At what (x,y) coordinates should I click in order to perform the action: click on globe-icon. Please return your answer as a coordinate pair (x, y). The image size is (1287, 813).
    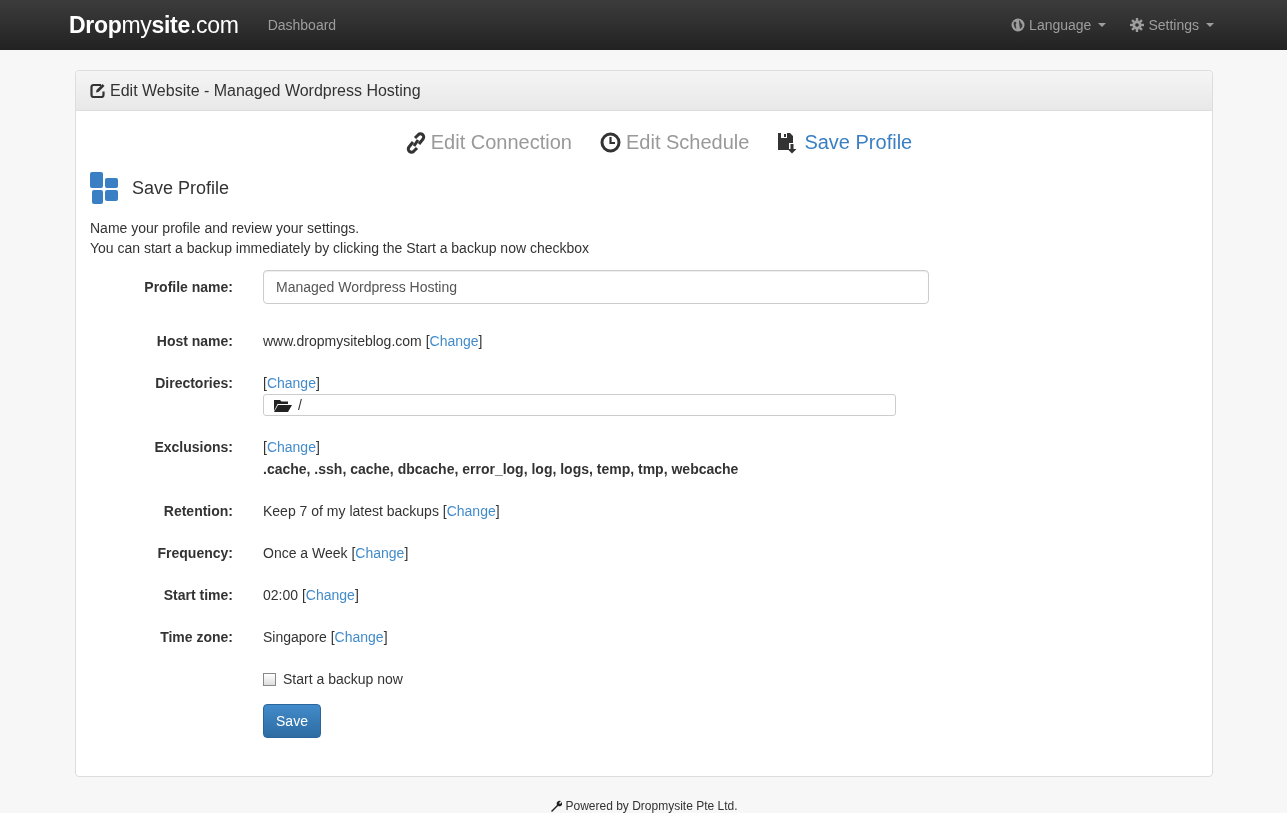
    Looking at the image, I should click on (1018, 25).